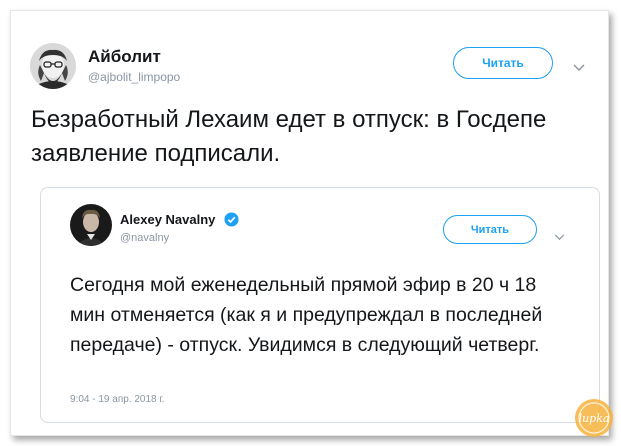 Image resolution: width=621 pixels, height=446 pixels. Describe the element at coordinates (167, 219) in the screenshot. I see `quoted-display-name: Alexey Navalny` at that location.